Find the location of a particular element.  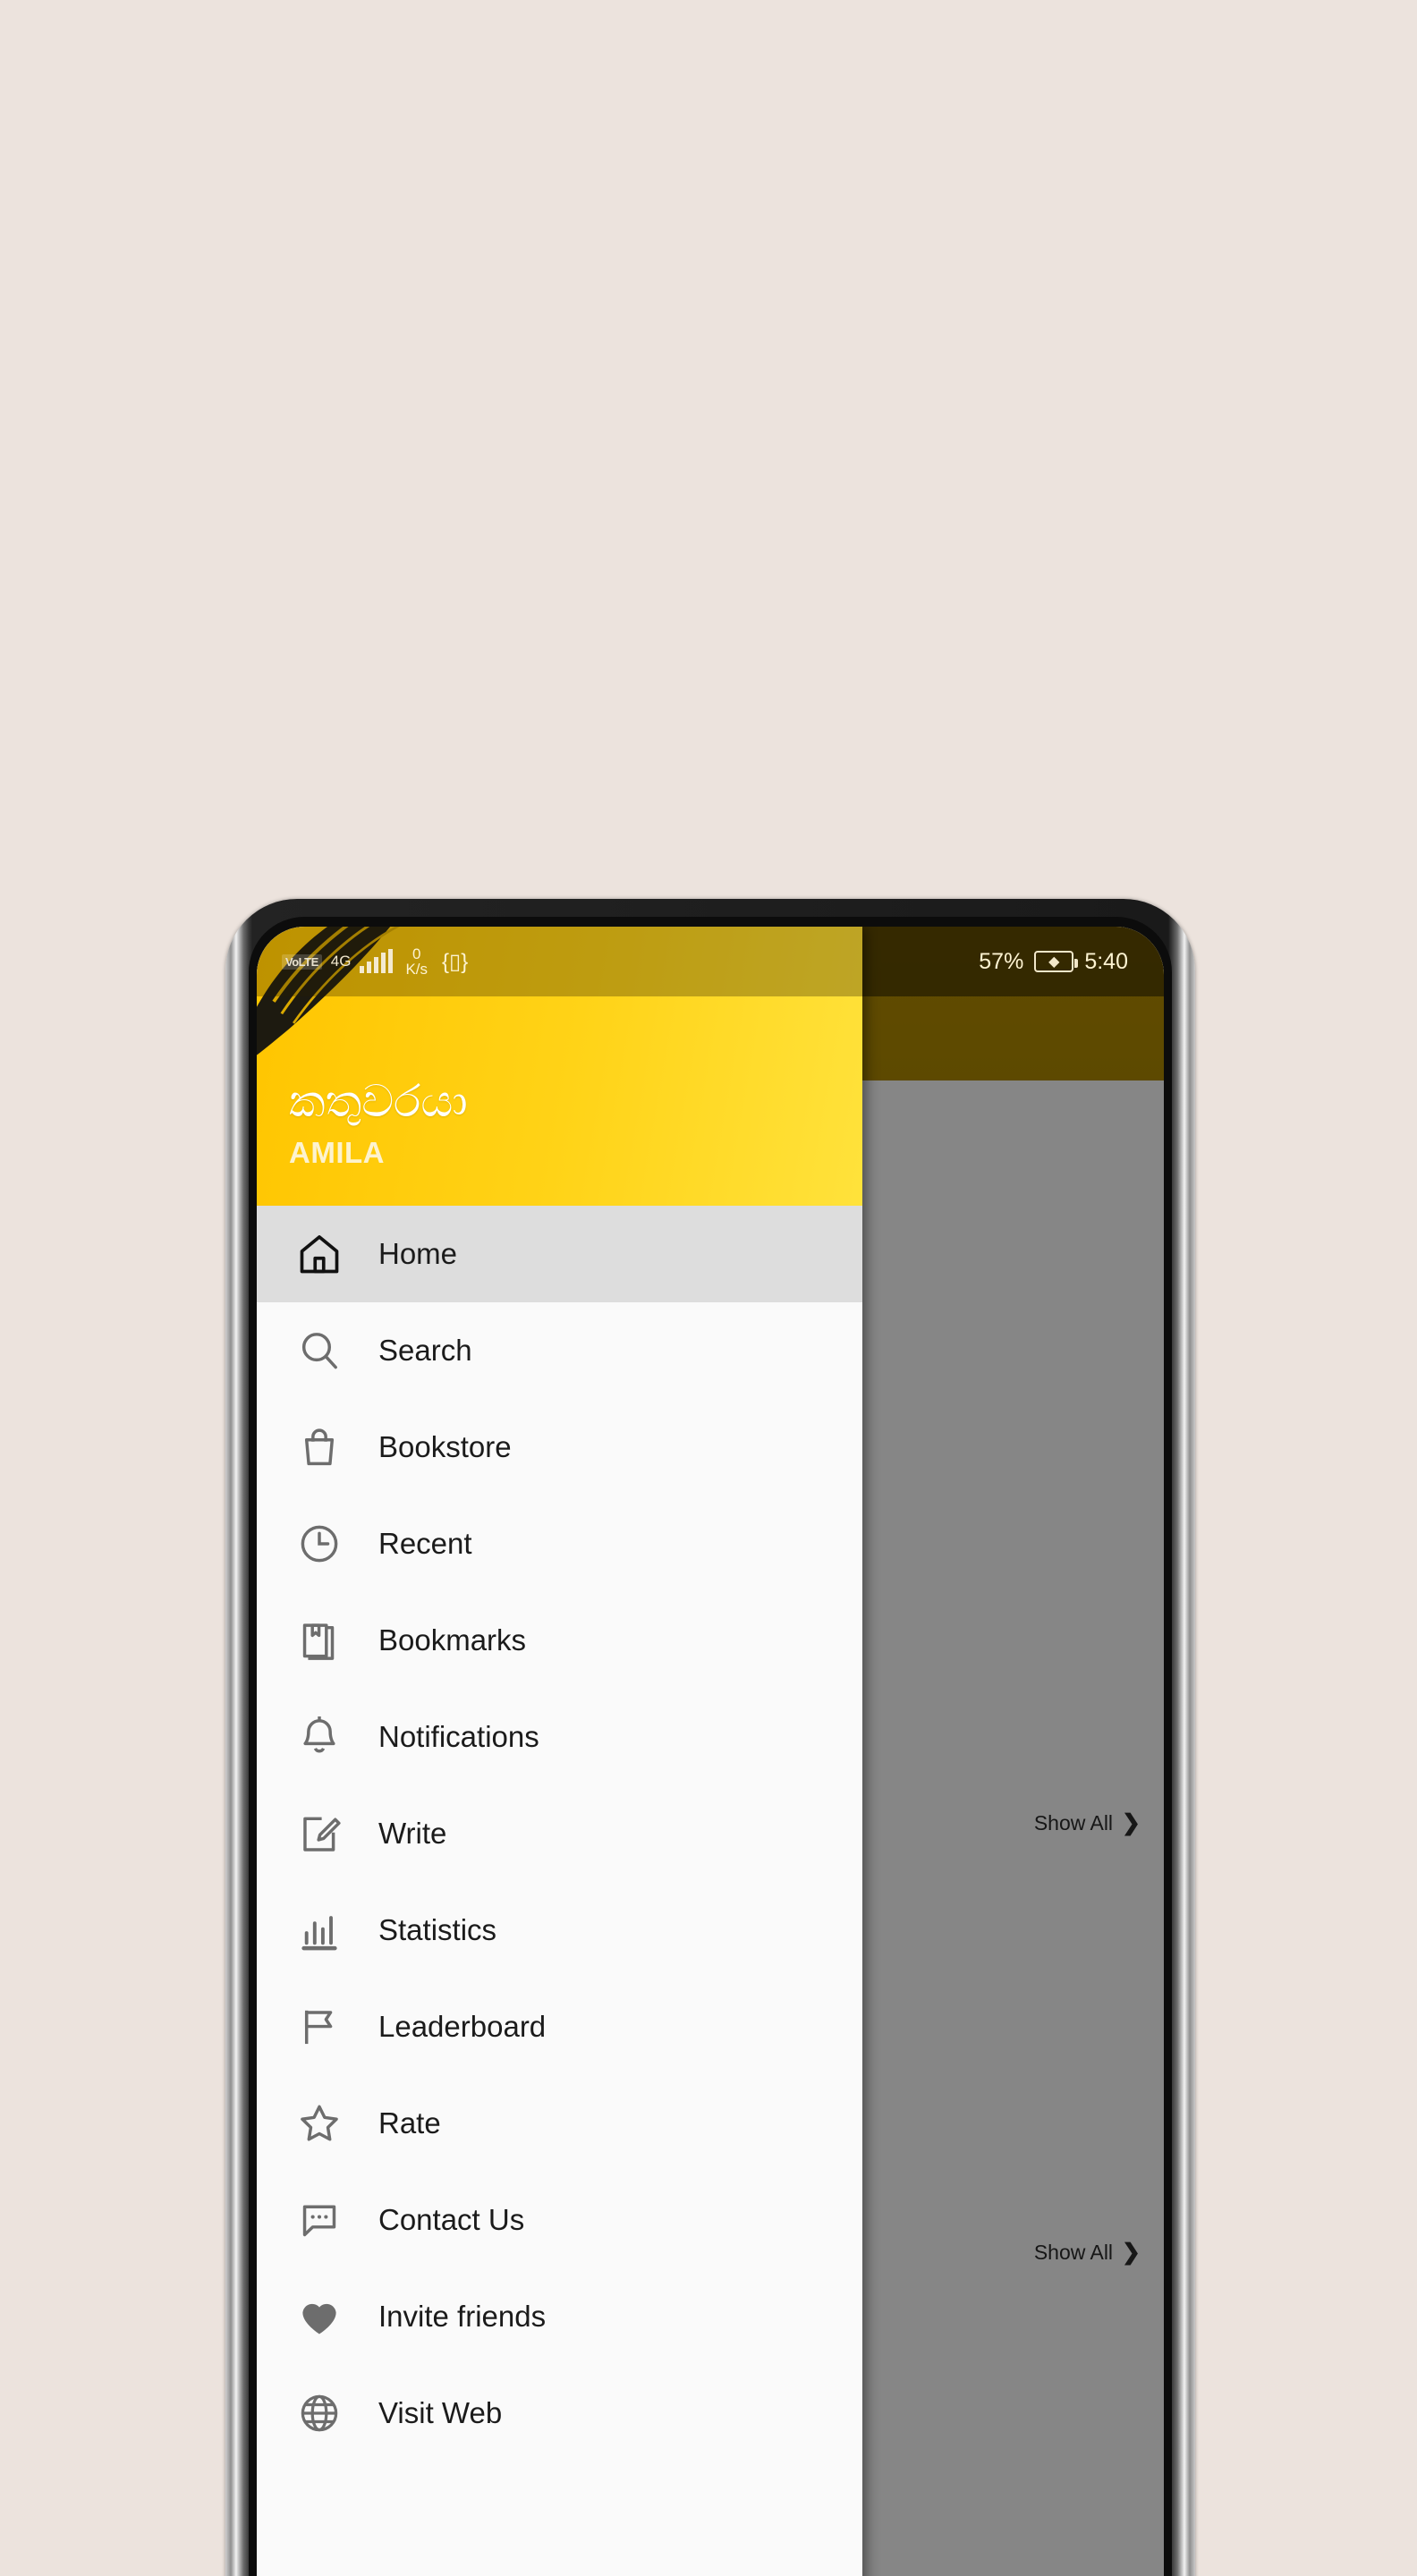

sidebar-item-statistics: Statistics is located at coordinates (560, 1930).